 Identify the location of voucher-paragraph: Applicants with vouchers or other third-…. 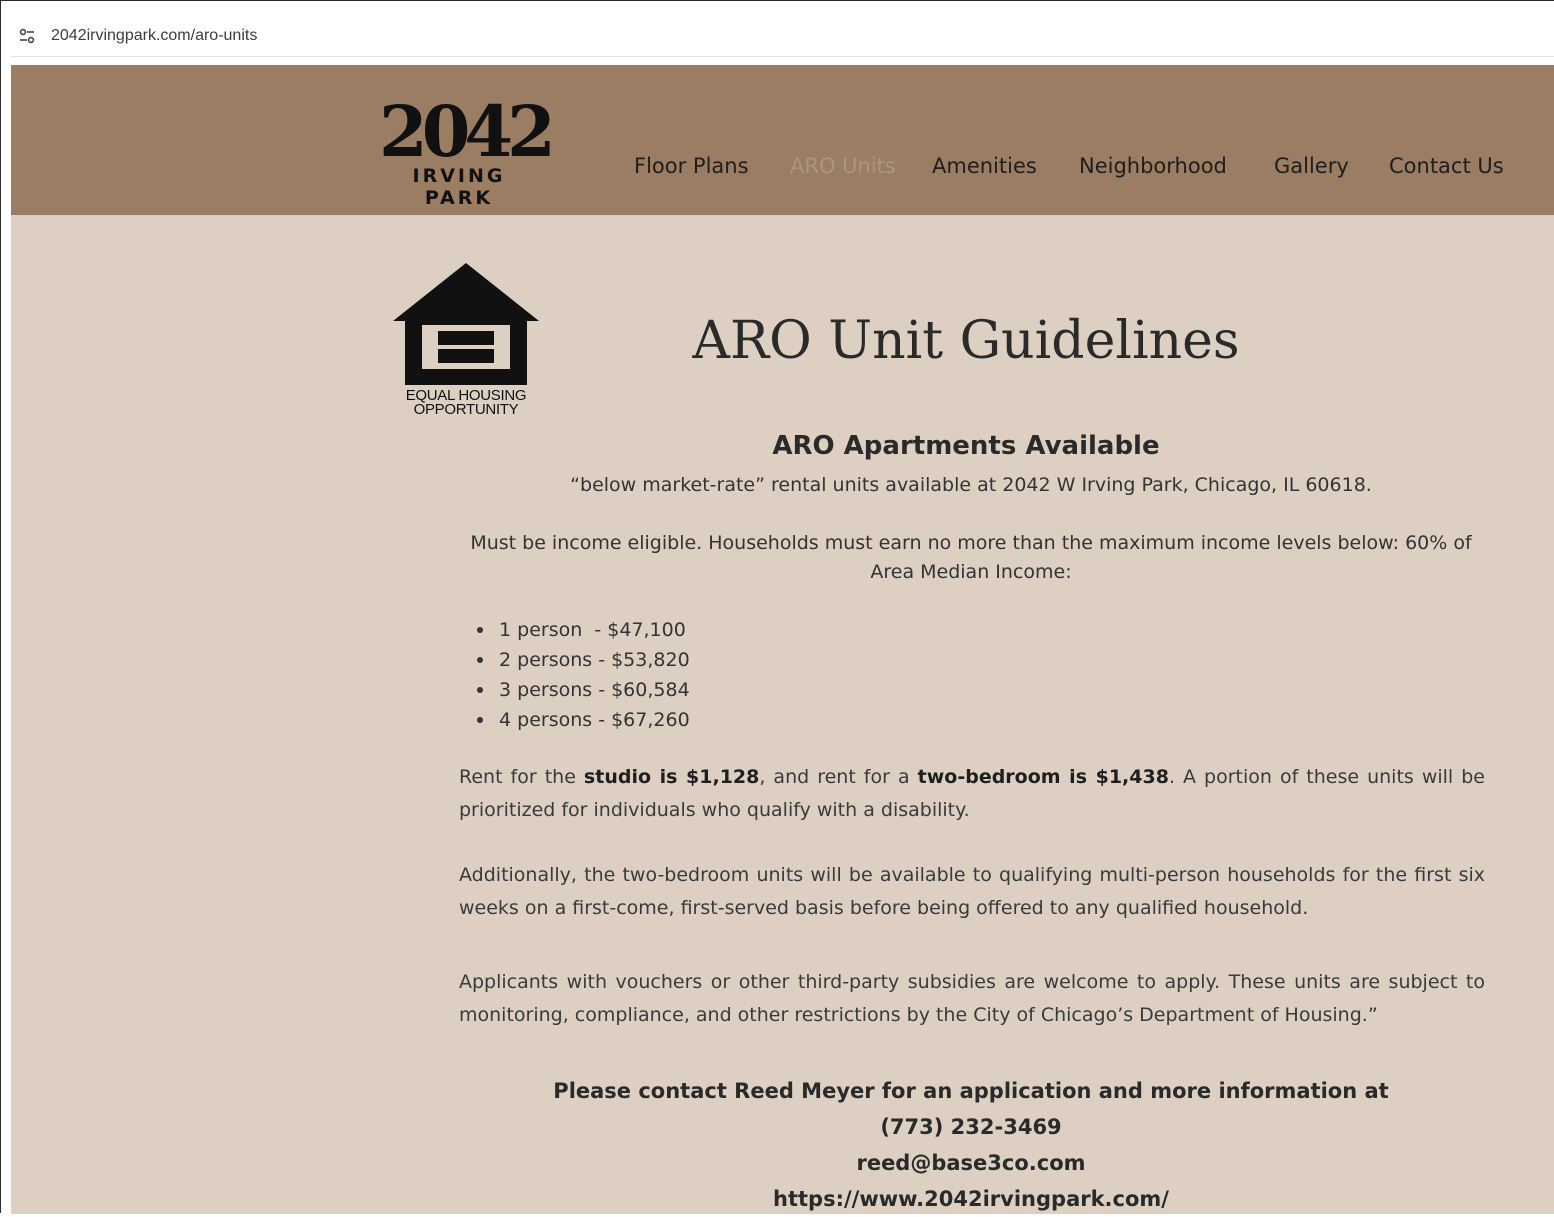
(972, 998).